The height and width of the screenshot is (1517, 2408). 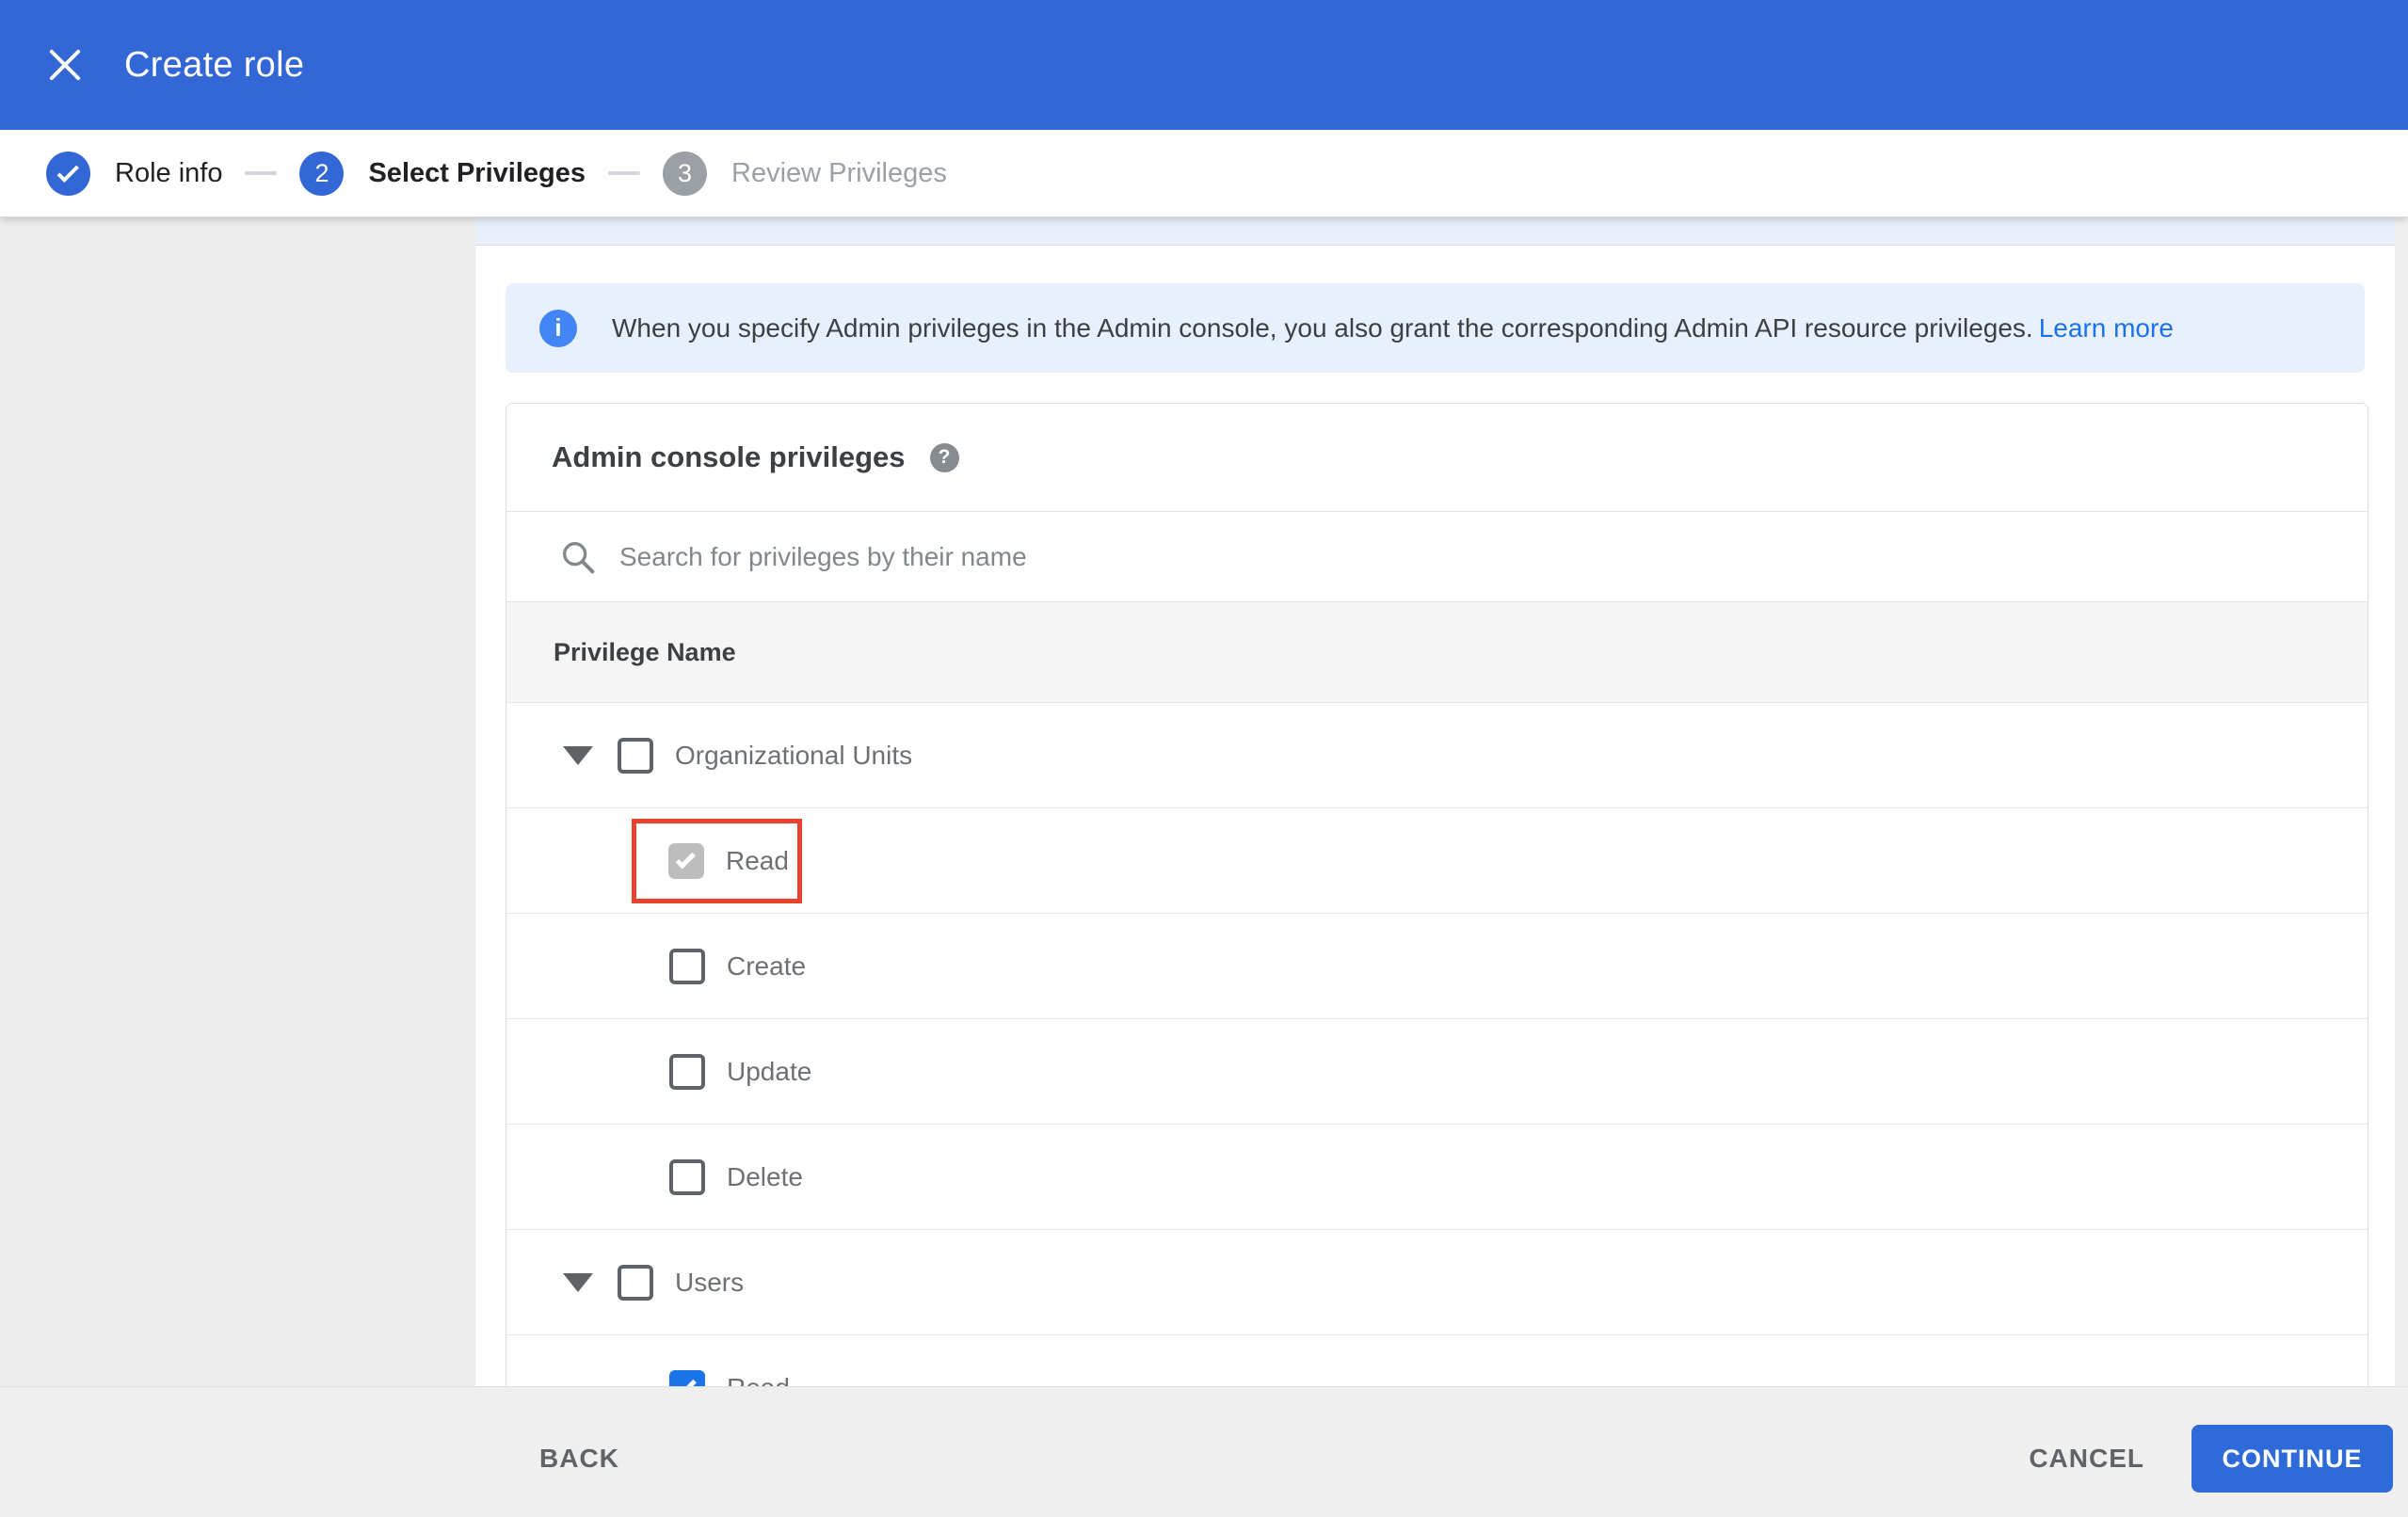 I want to click on back-button: BACK, so click(x=579, y=1458).